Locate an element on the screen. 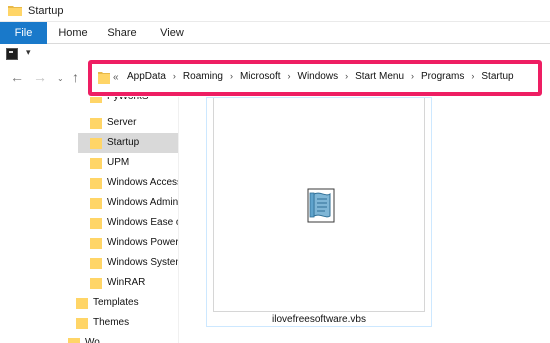 Image resolution: width=550 pixels, height=343 pixels. crumb-startup: Startup is located at coordinates (497, 76).